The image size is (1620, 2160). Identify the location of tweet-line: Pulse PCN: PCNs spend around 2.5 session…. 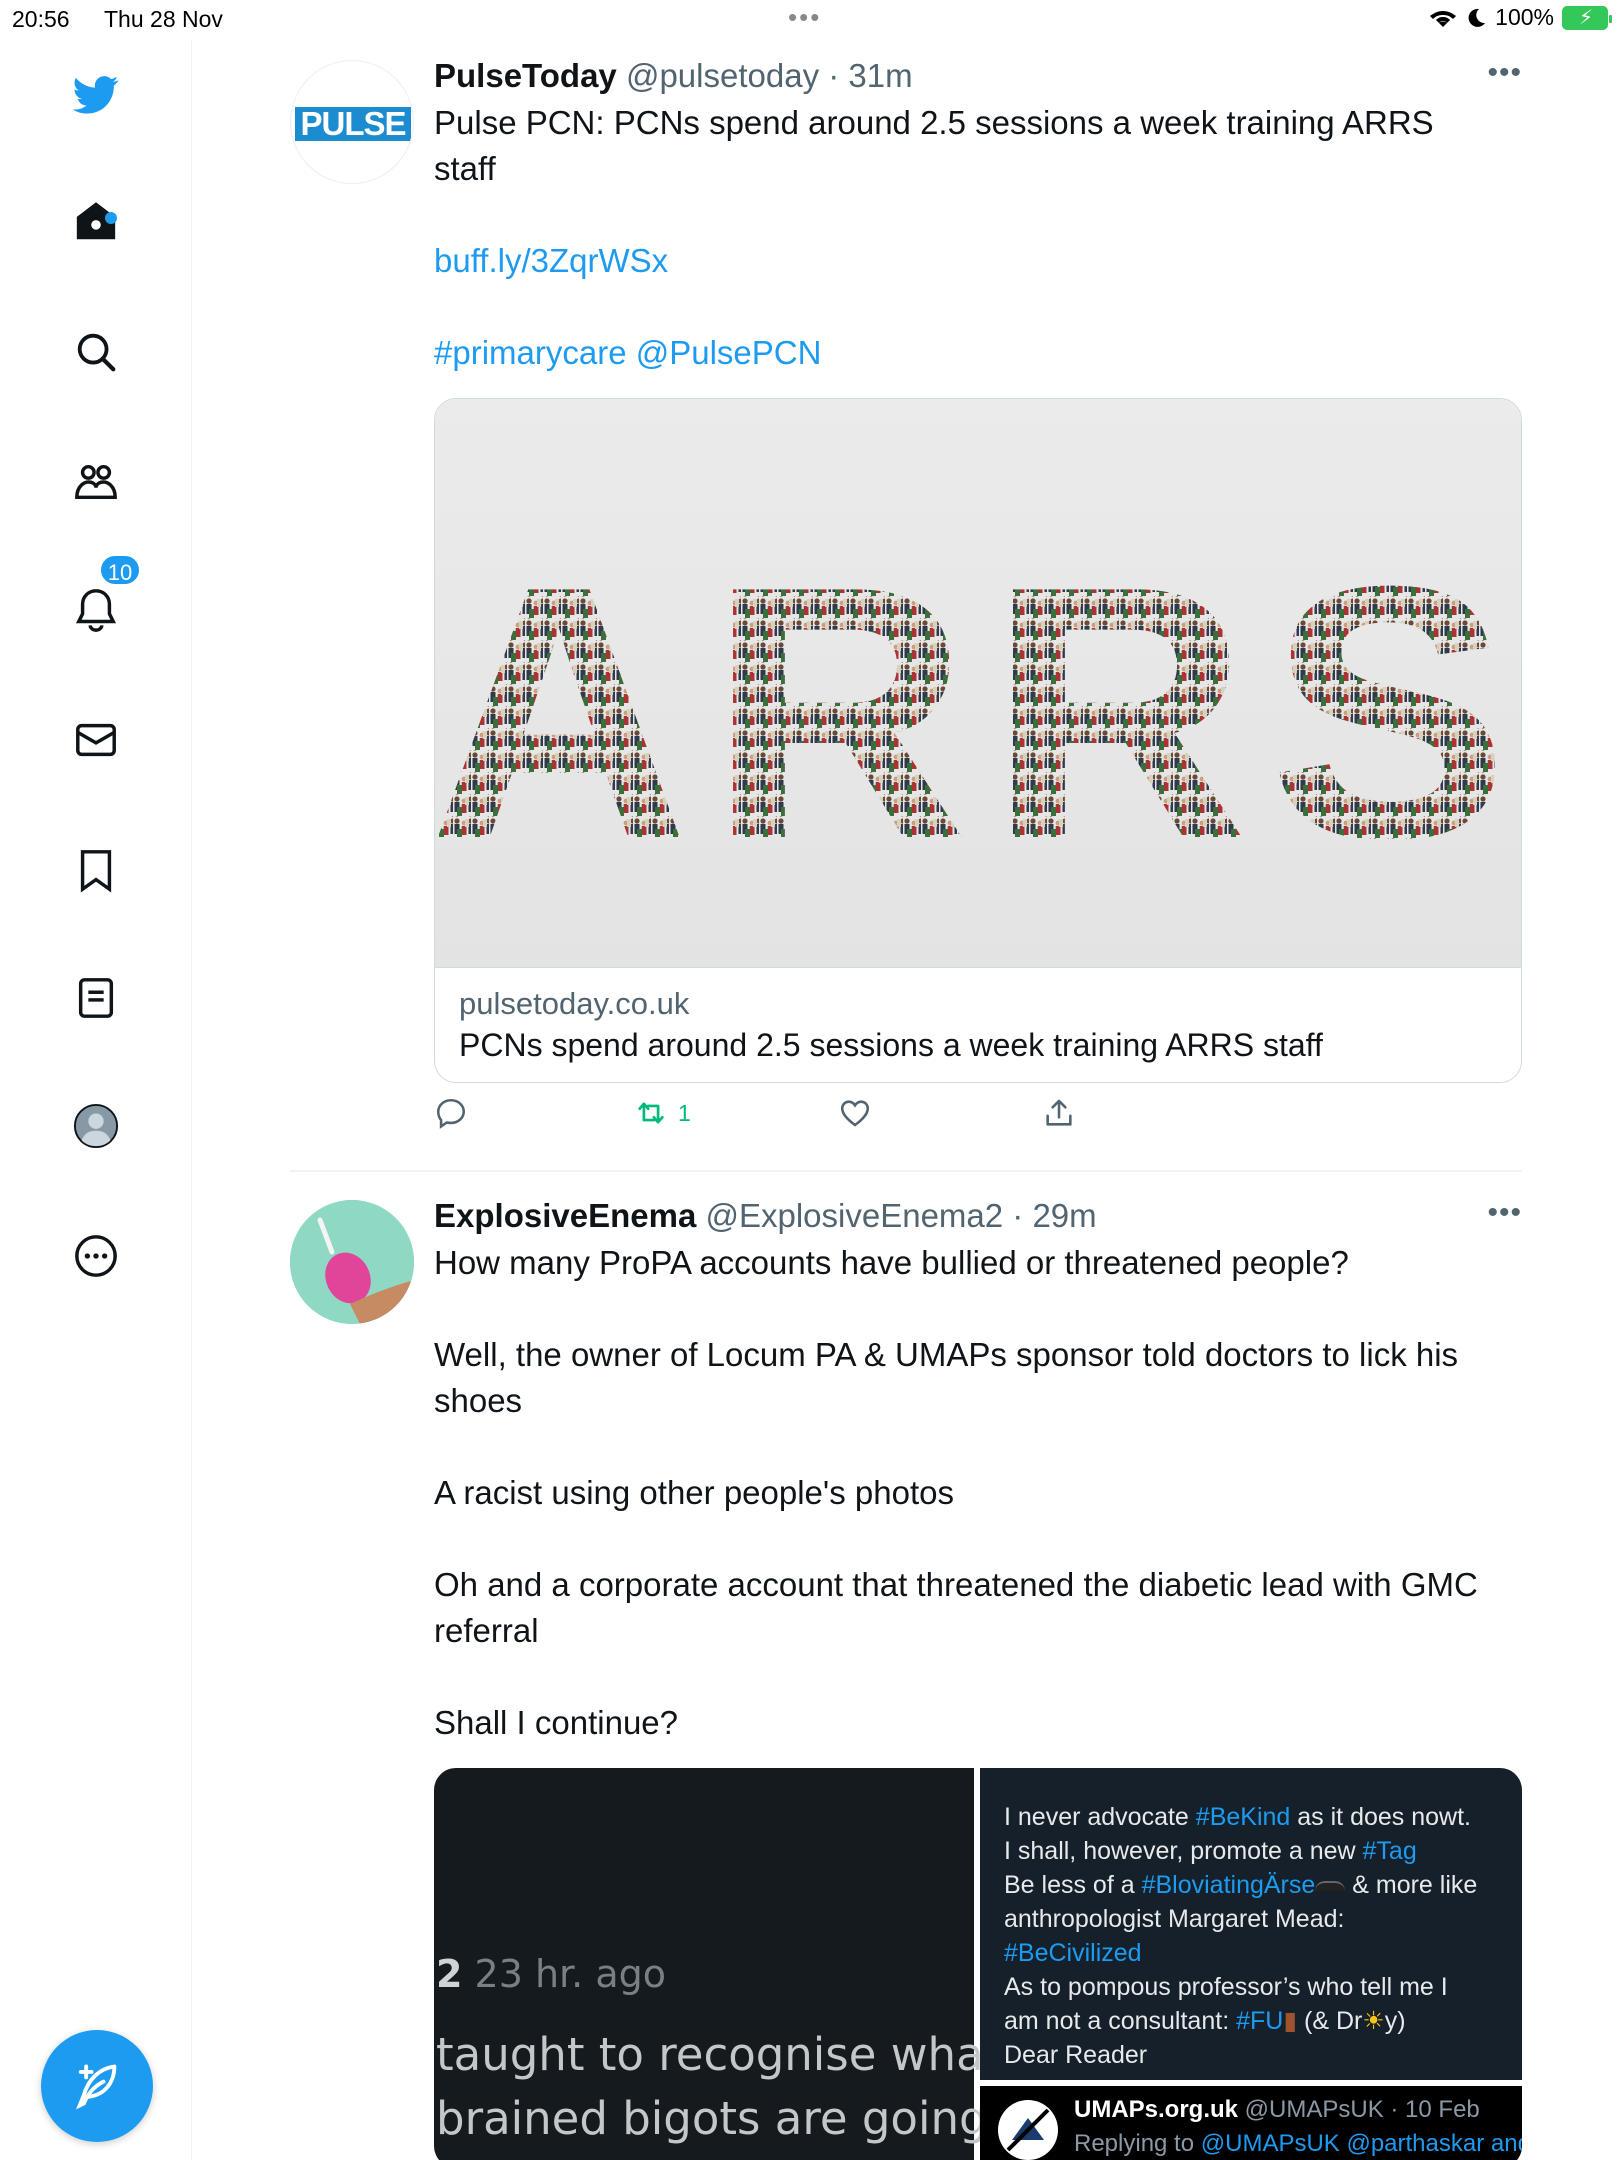
(934, 122).